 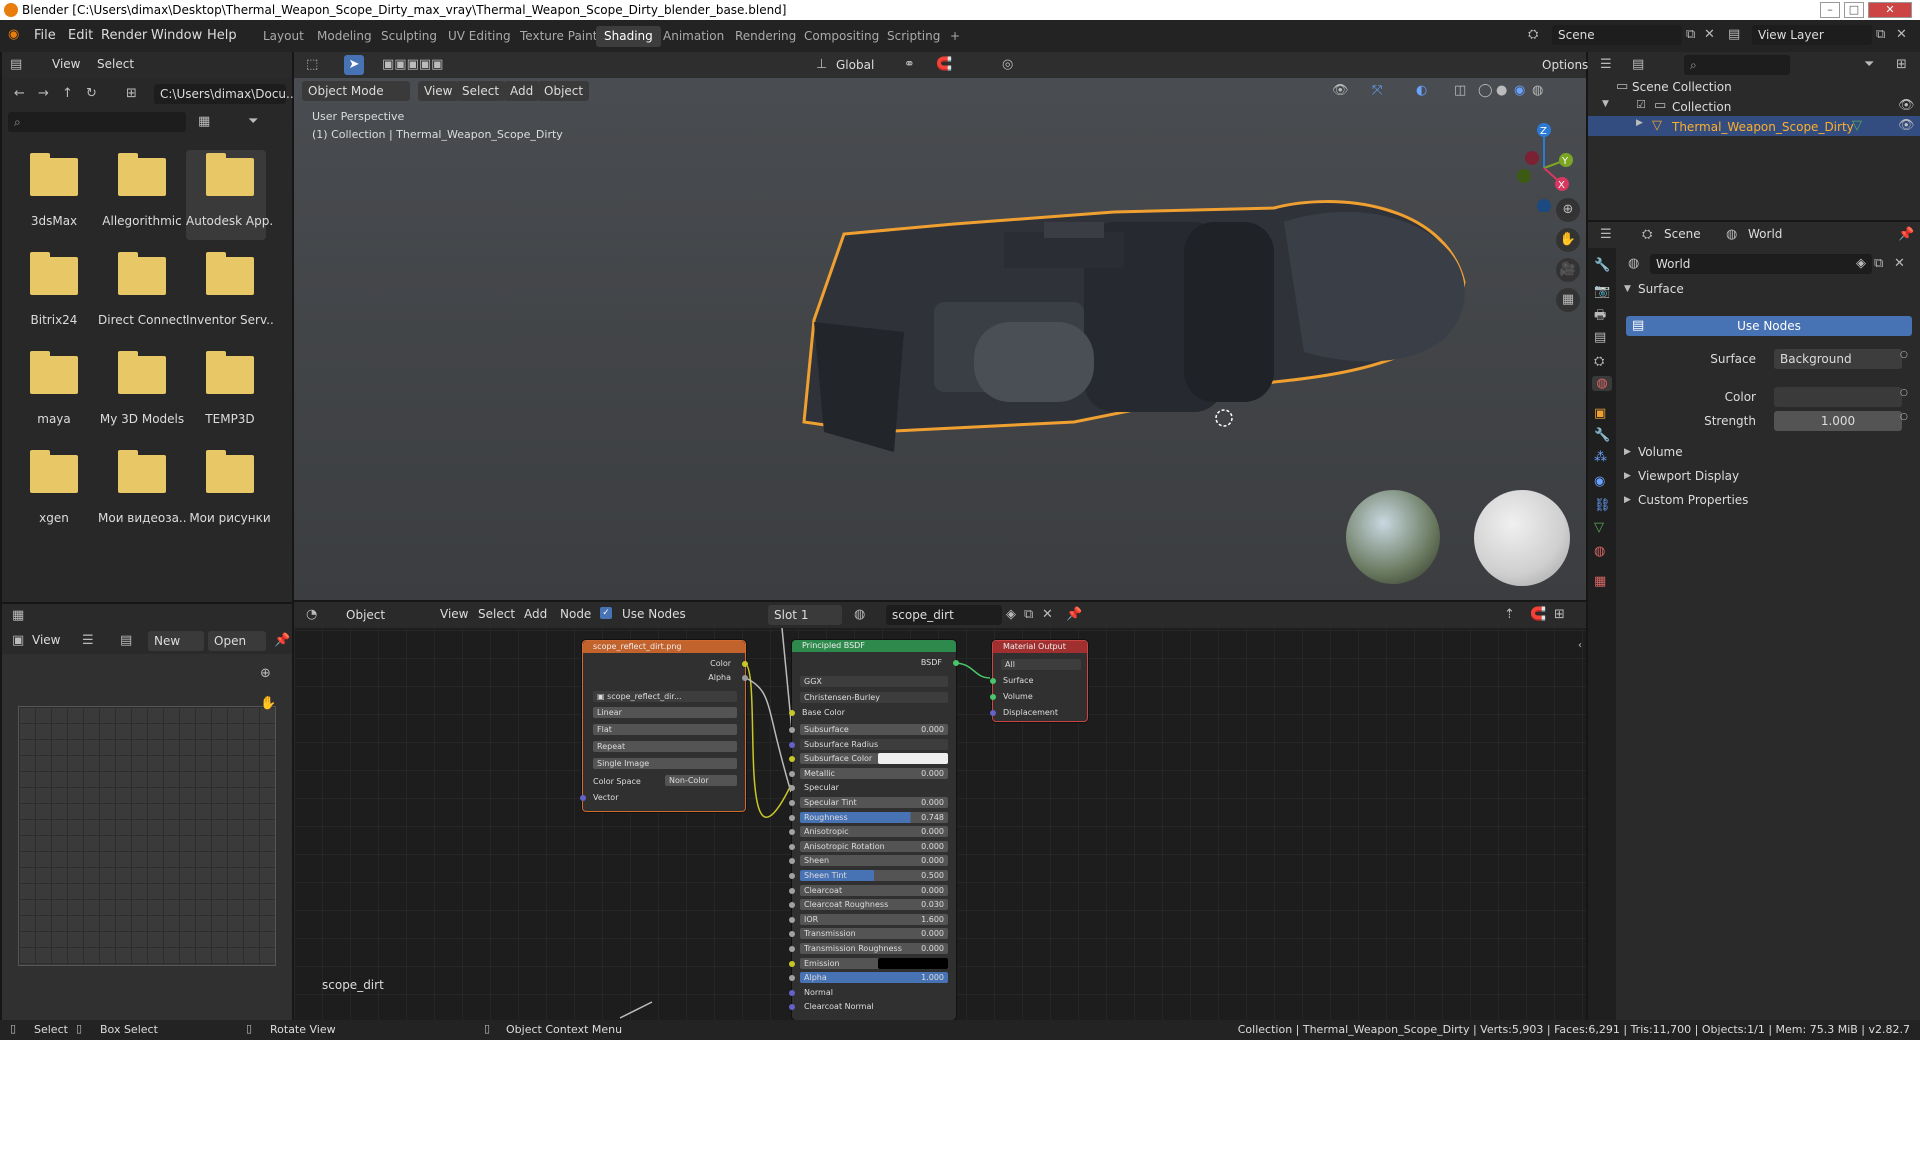 What do you see at coordinates (863, 65) in the screenshot?
I see `transform-orientation-dropdown: Global` at bounding box center [863, 65].